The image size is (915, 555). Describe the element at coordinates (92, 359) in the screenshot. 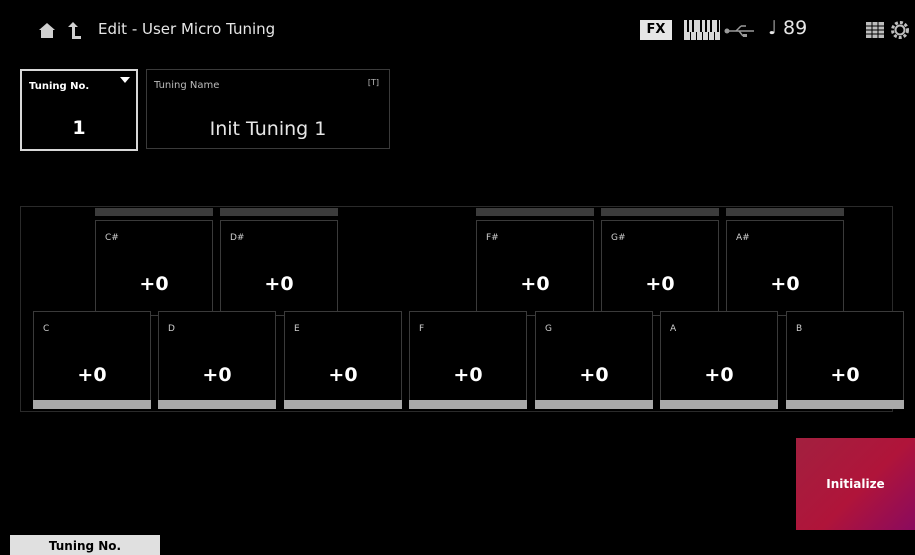

I see `key-c: C +0` at that location.